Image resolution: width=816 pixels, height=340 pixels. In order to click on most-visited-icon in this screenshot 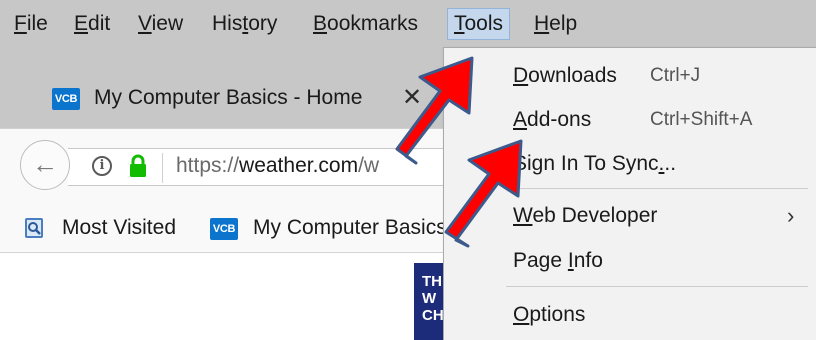, I will do `click(34, 228)`.